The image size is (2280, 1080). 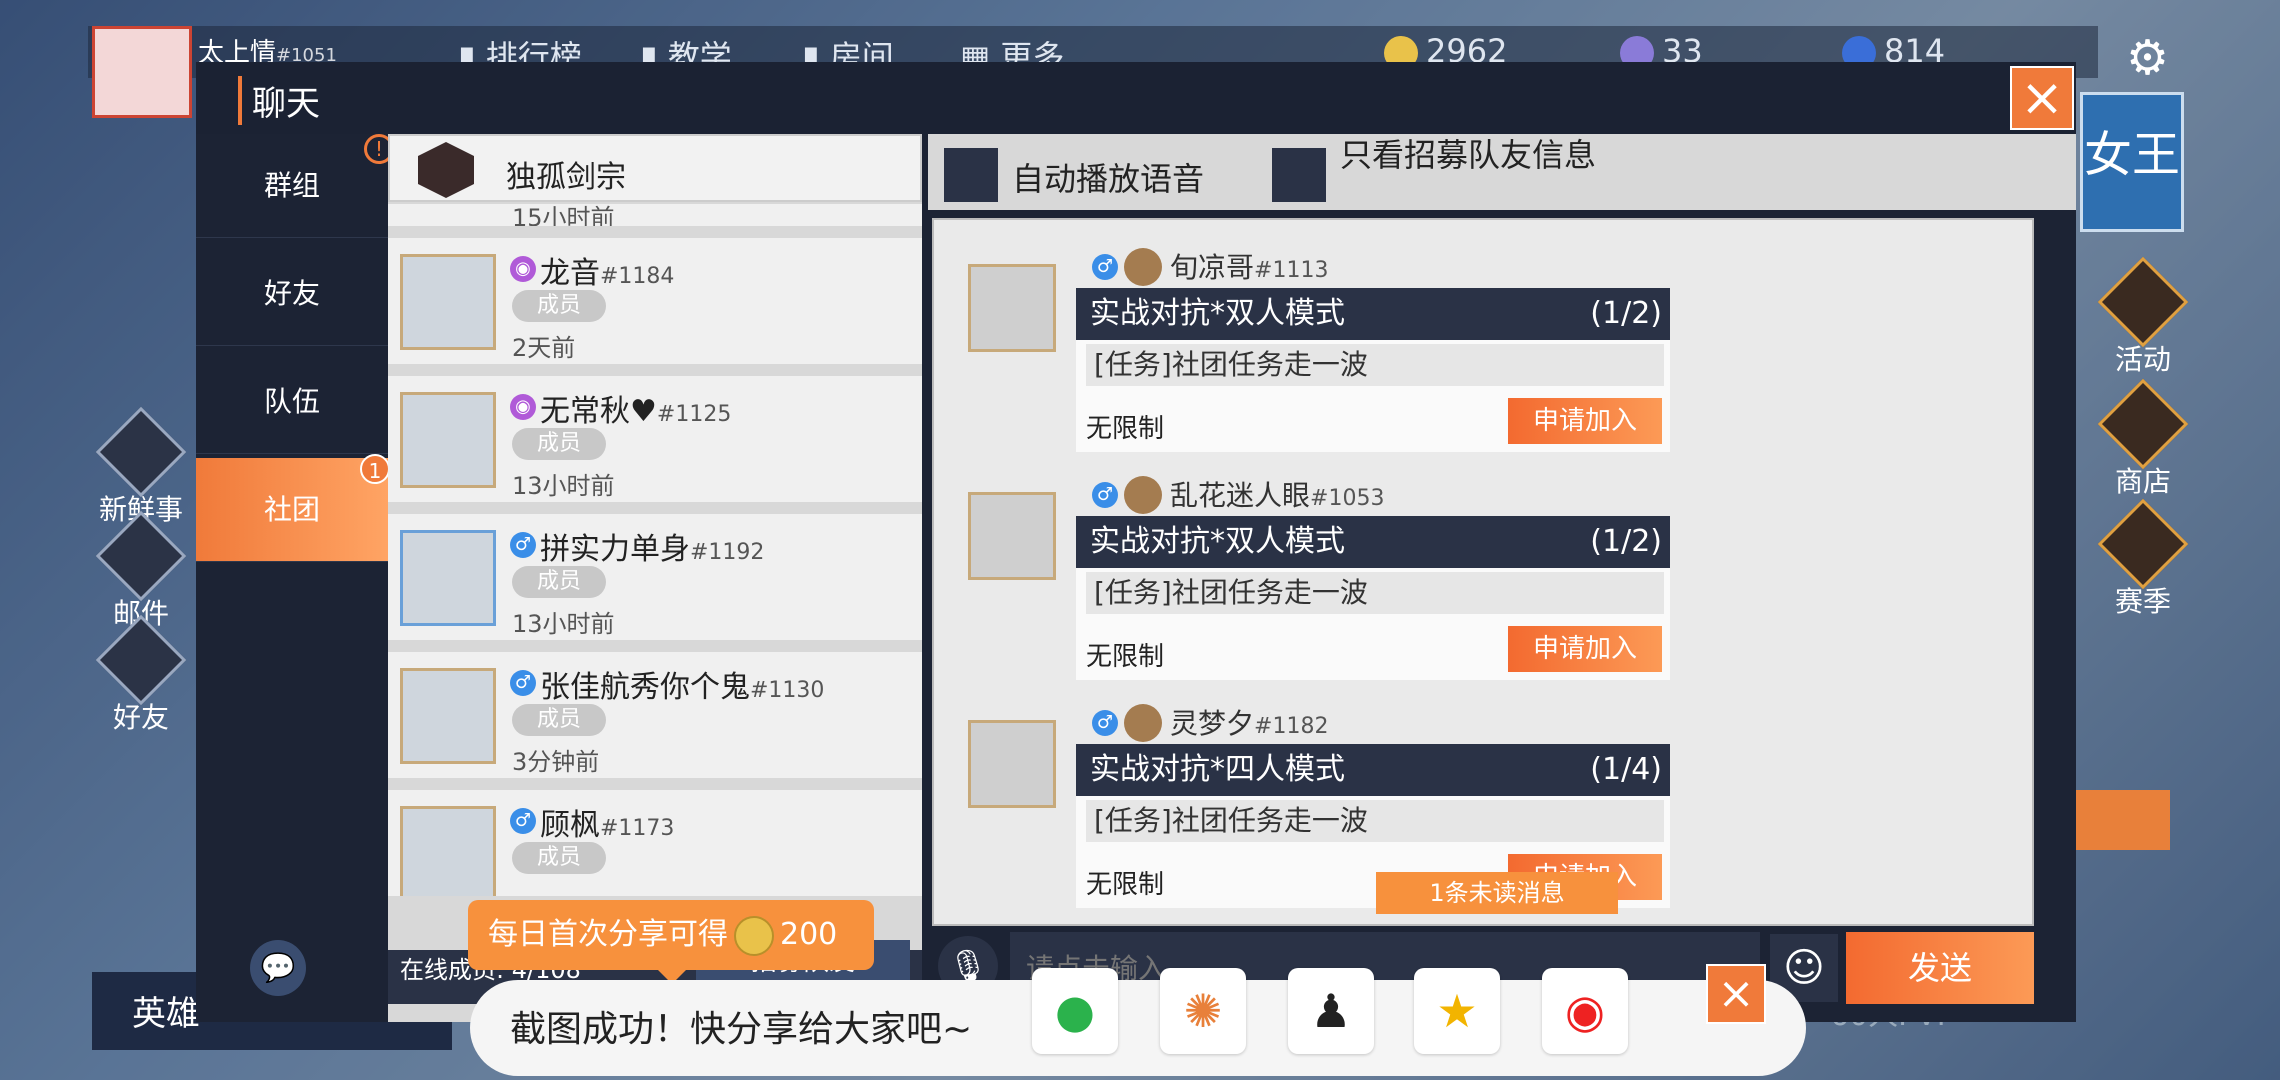 What do you see at coordinates (1585, 1011) in the screenshot?
I see `weibo-icon: ◉` at bounding box center [1585, 1011].